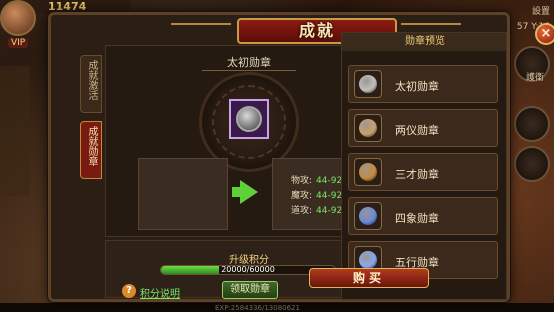 Image resolution: width=554 pixels, height=312 pixels. I want to click on list-item: 四象勋章, so click(423, 216).